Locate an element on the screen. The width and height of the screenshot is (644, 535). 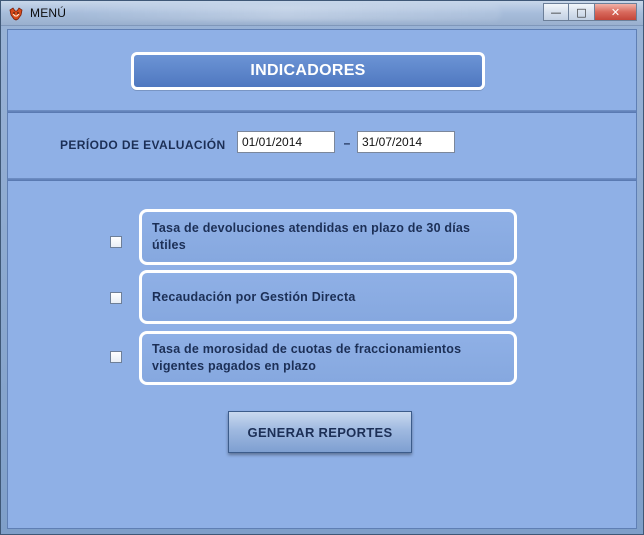
indicator-label: Recaudación por Gestión Directa is located at coordinates (254, 296).